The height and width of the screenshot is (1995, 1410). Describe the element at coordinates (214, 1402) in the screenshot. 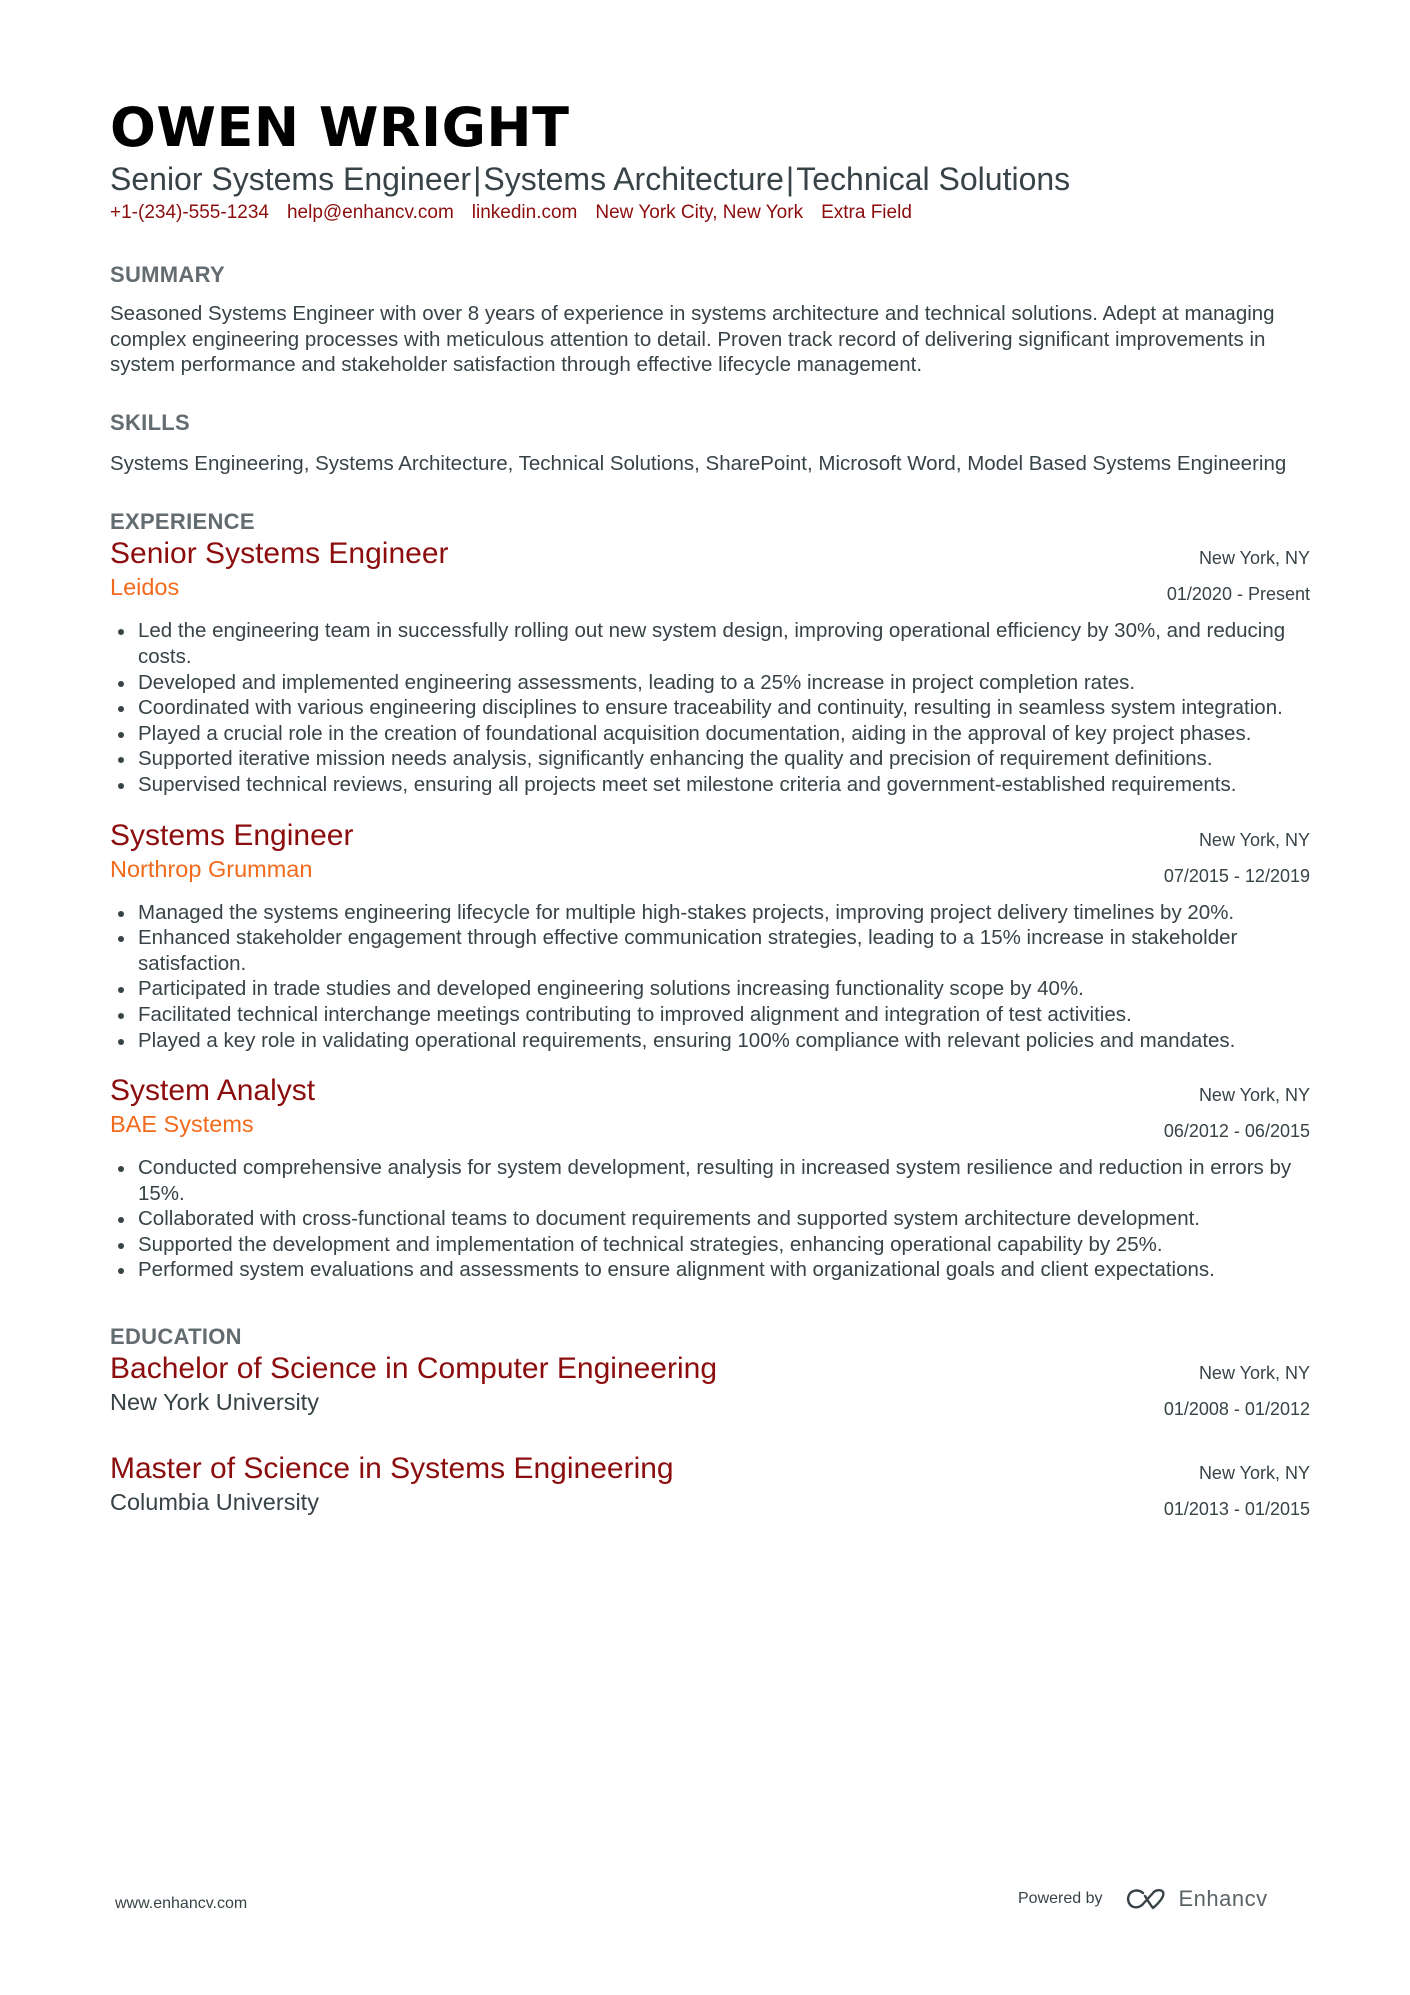

I see `school-name: New York University` at that location.